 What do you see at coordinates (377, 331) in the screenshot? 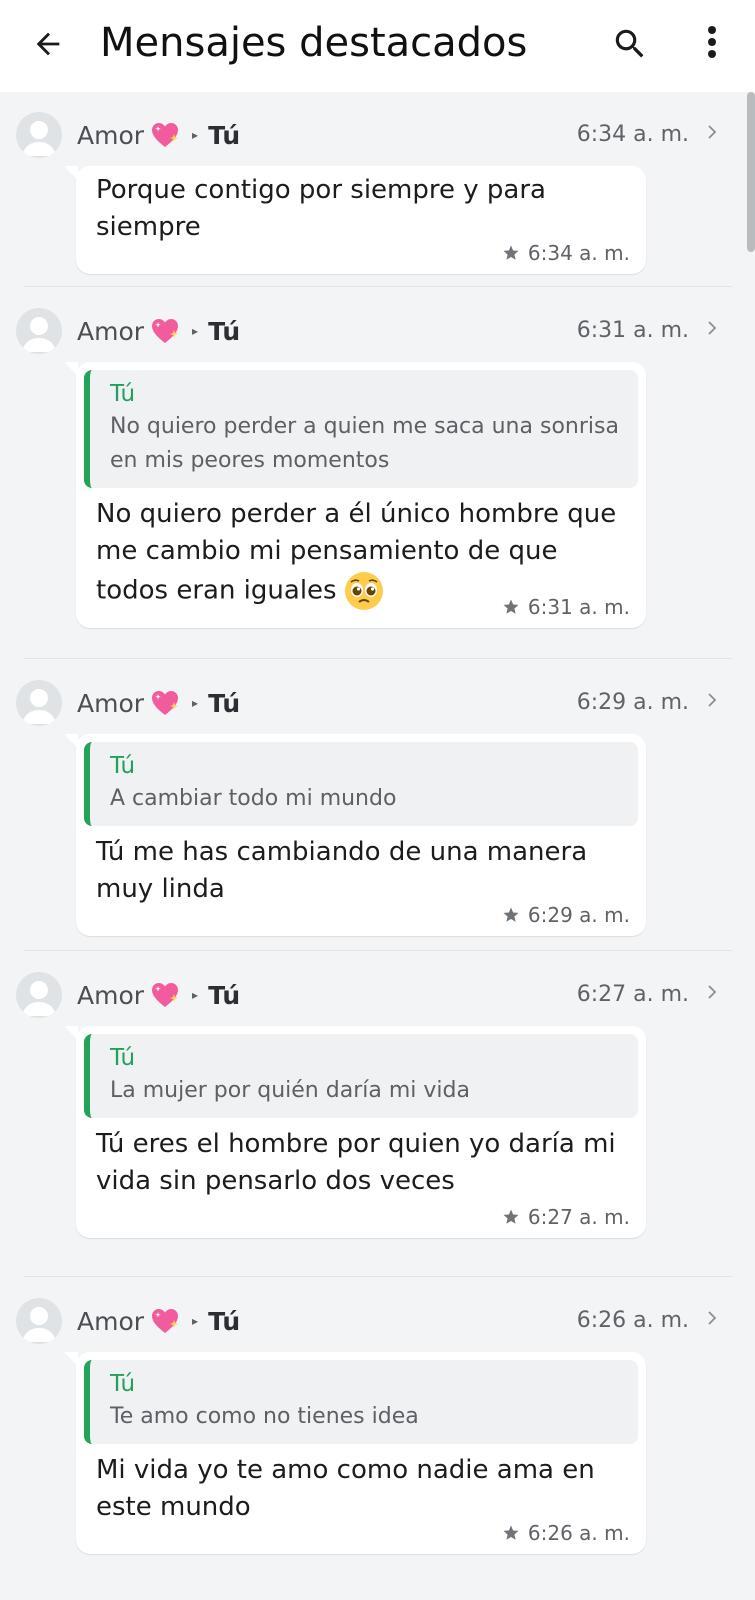
I see `item-header: Amor ▸ Tú 6:31 a. m.` at bounding box center [377, 331].